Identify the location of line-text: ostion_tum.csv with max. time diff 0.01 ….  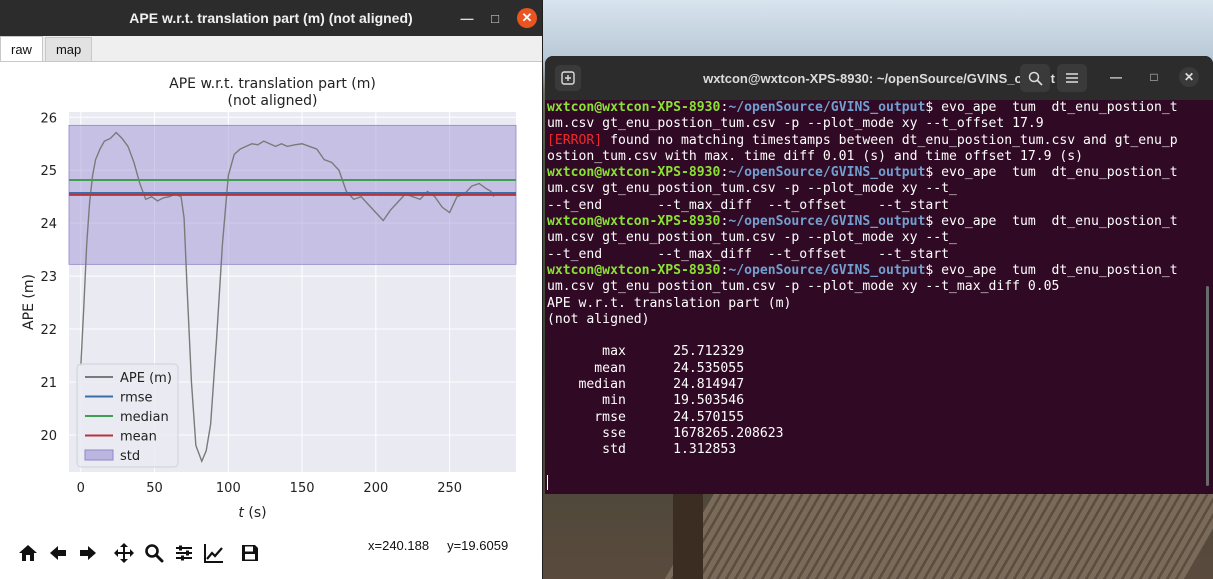
(815, 156).